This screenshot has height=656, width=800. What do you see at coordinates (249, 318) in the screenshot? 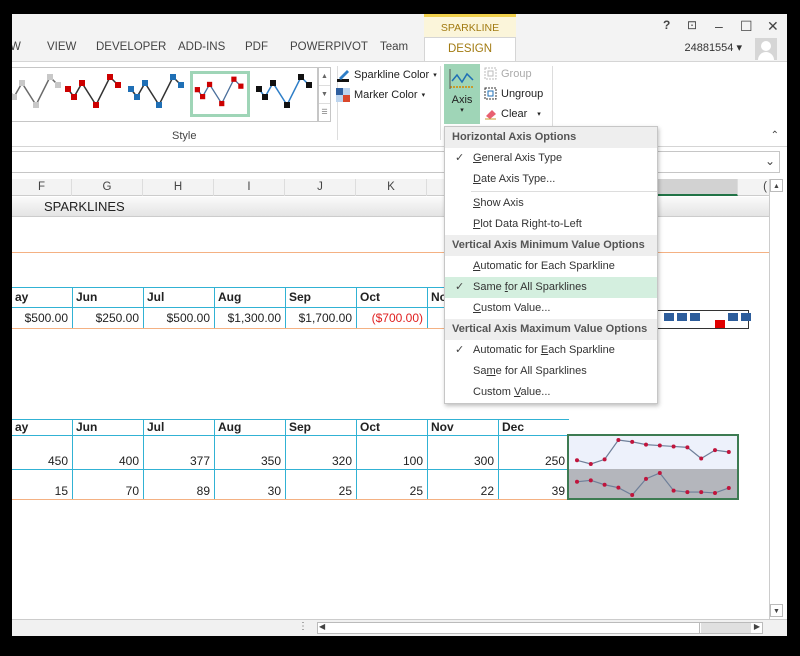
I see `table-cell: $1,300.00` at bounding box center [249, 318].